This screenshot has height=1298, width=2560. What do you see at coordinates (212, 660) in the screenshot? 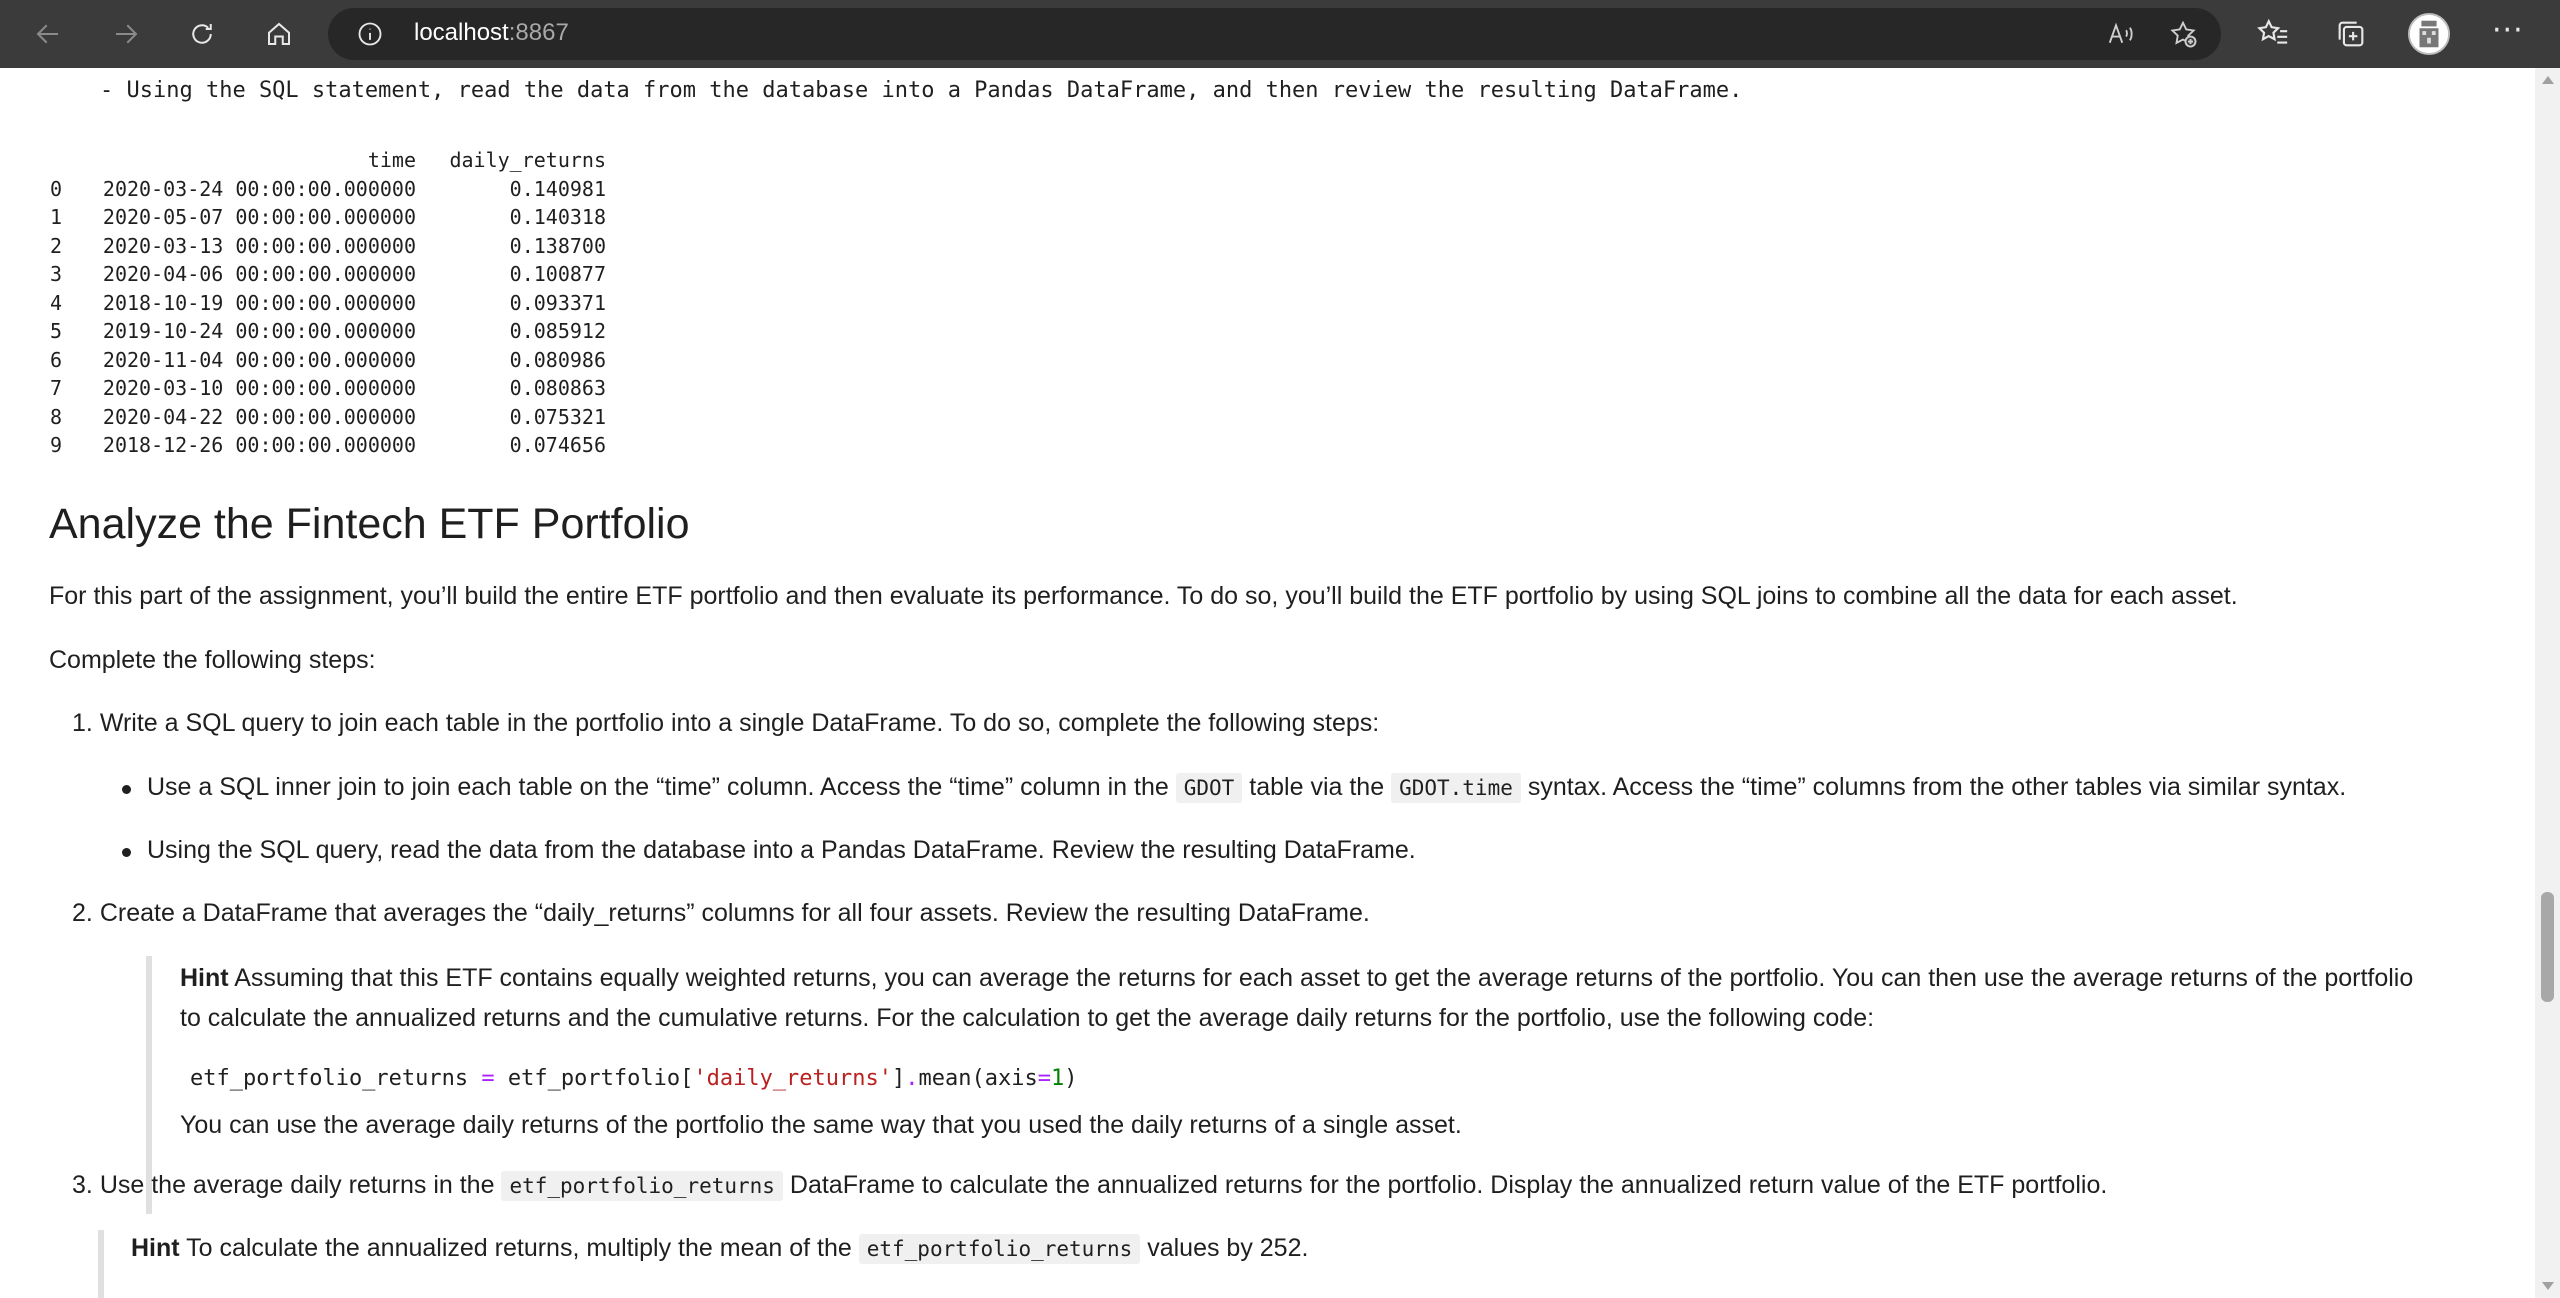
I see `complete-steps-text: Complete the following steps:` at bounding box center [212, 660].